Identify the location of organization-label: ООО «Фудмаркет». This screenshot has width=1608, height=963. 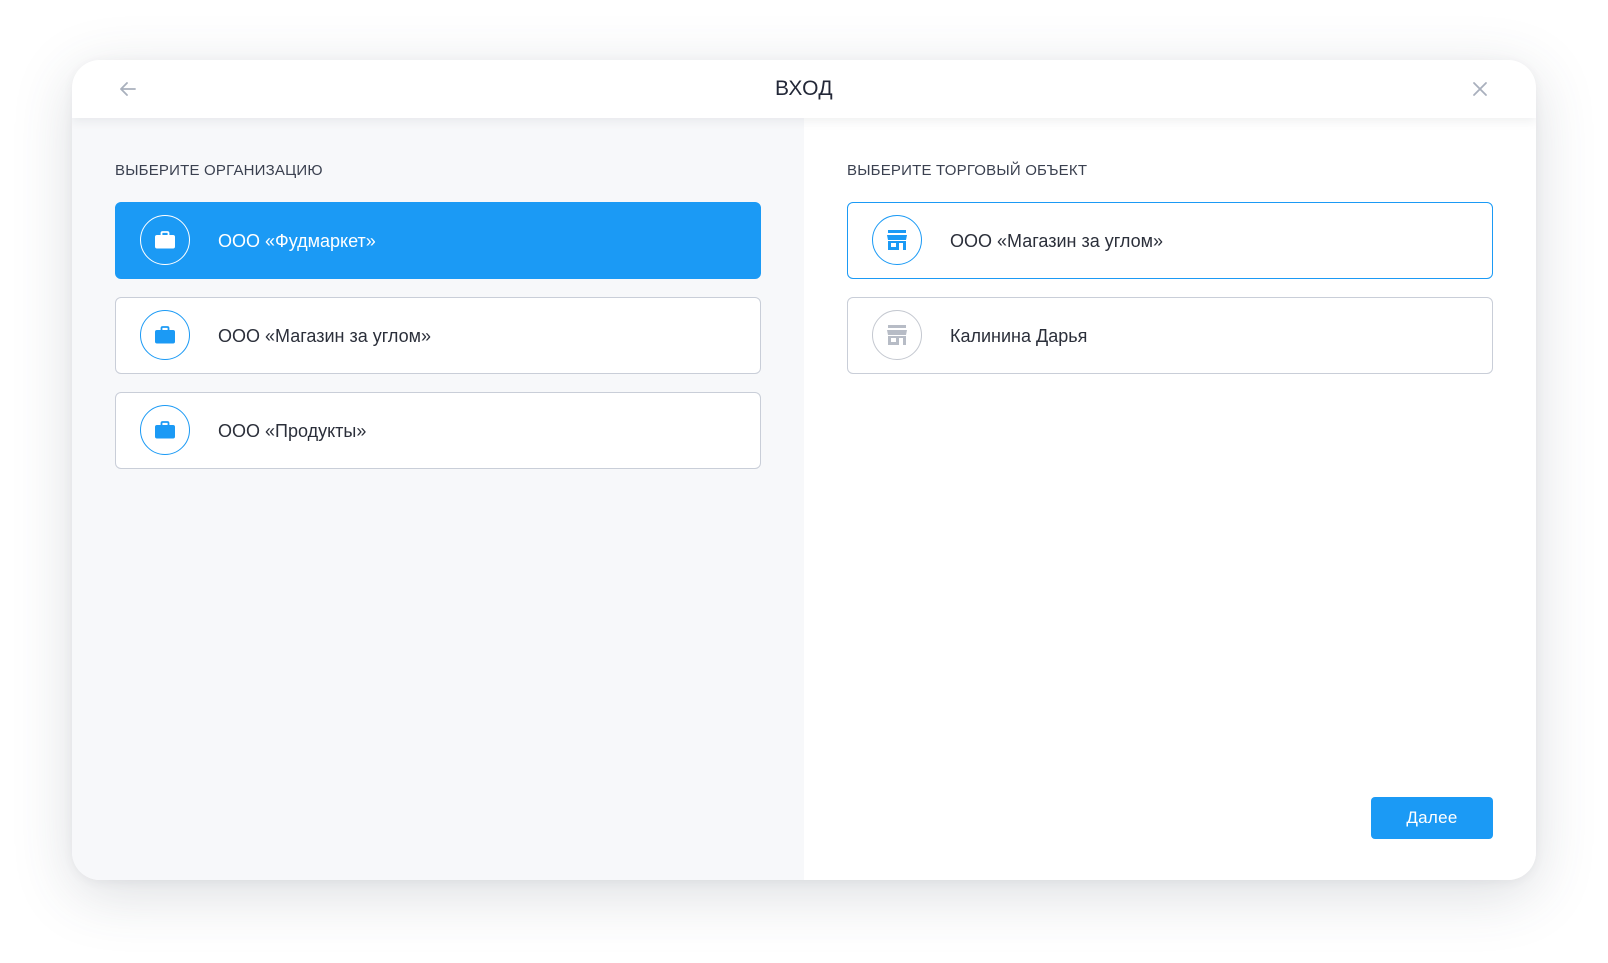
(297, 241).